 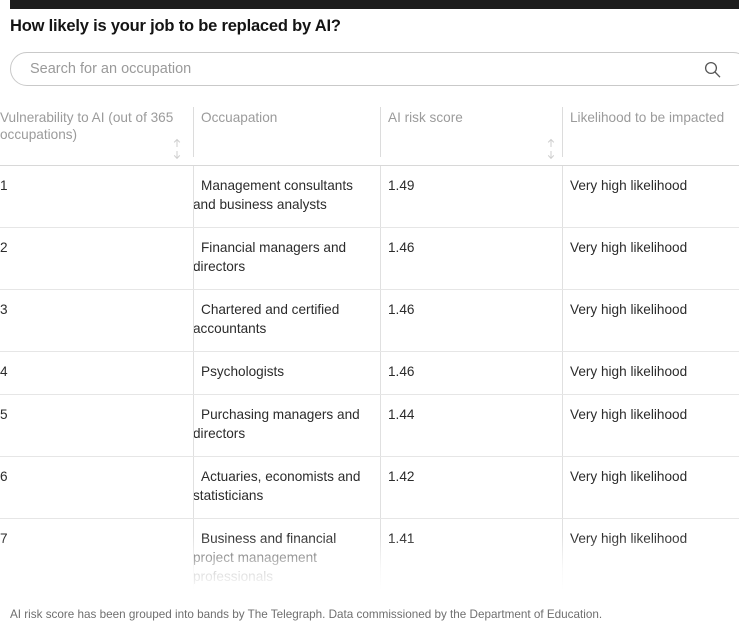 What do you see at coordinates (96, 425) in the screenshot?
I see `cell-rank: 5` at bounding box center [96, 425].